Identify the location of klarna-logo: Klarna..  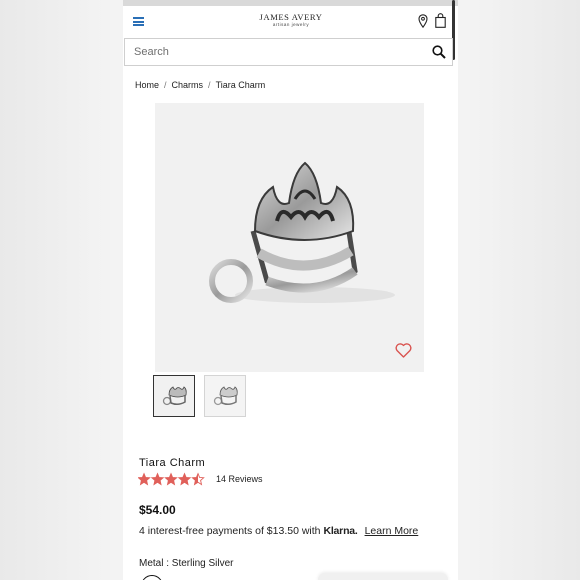
(340, 531).